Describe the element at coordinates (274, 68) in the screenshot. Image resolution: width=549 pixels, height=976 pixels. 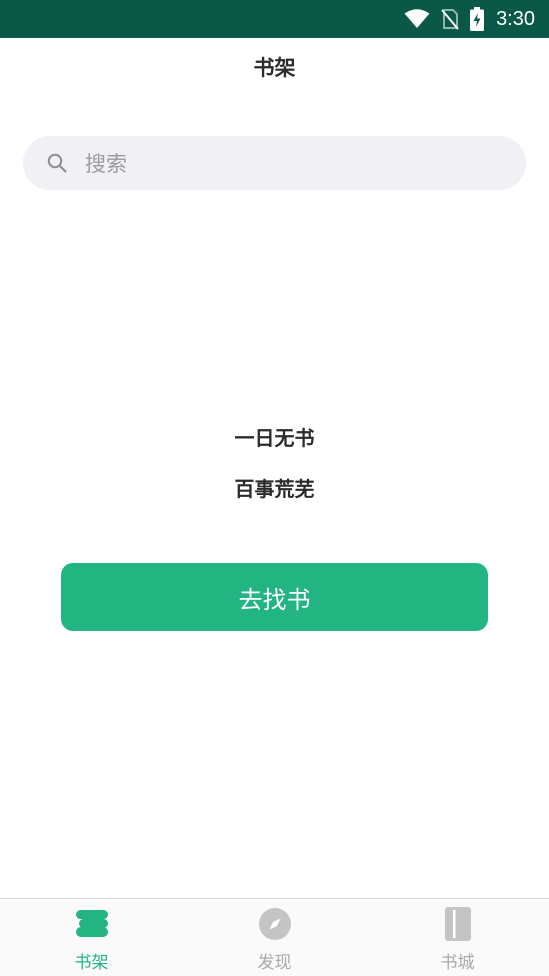
I see `page-title: 书架` at that location.